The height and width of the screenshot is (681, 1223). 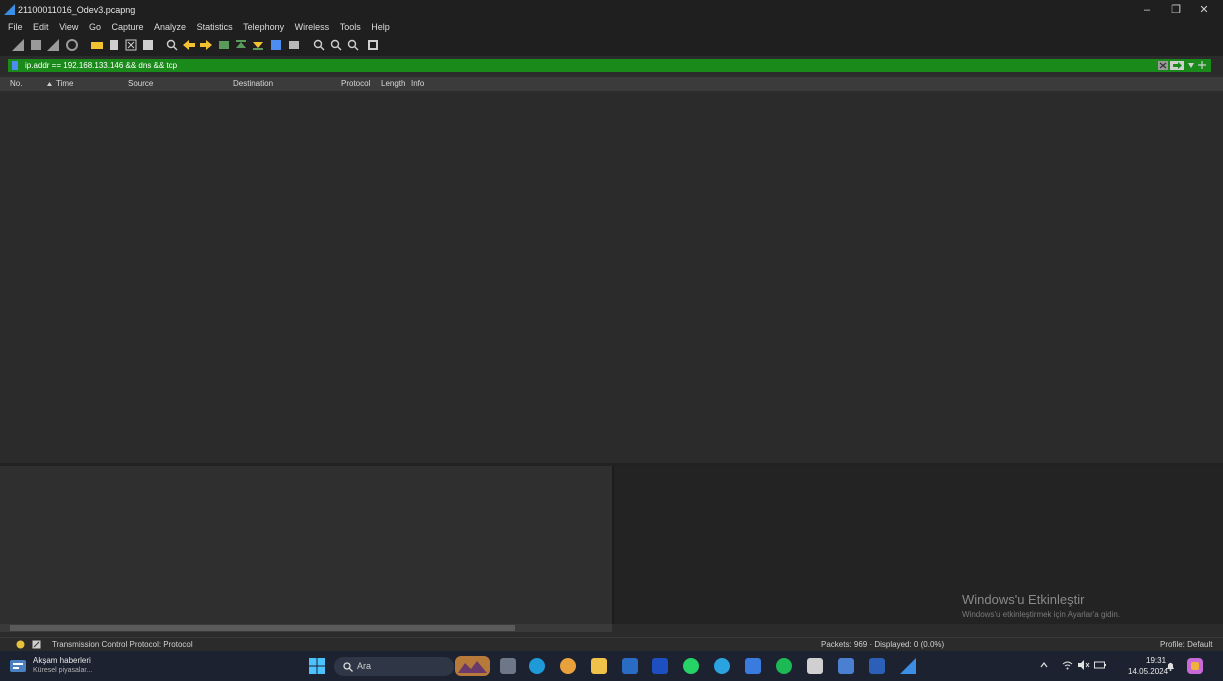 What do you see at coordinates (49, 84) in the screenshot?
I see `sort-ascending-icon` at bounding box center [49, 84].